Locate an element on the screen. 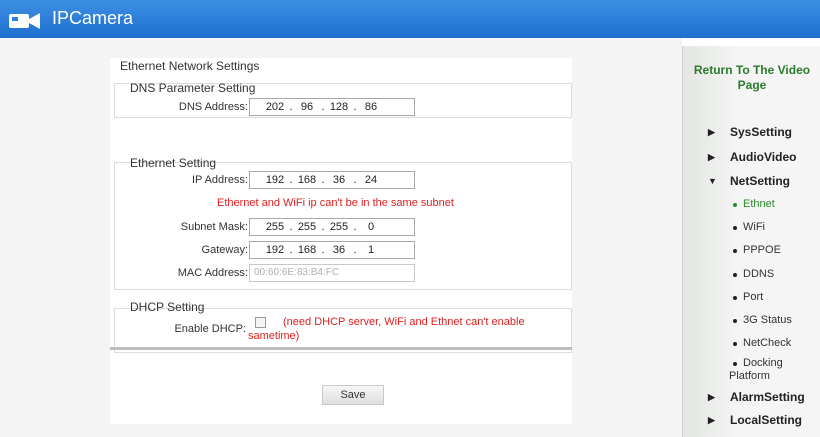 The height and width of the screenshot is (437, 820). menu-item-syssetting: ▶ SysSetting is located at coordinates (751, 133).